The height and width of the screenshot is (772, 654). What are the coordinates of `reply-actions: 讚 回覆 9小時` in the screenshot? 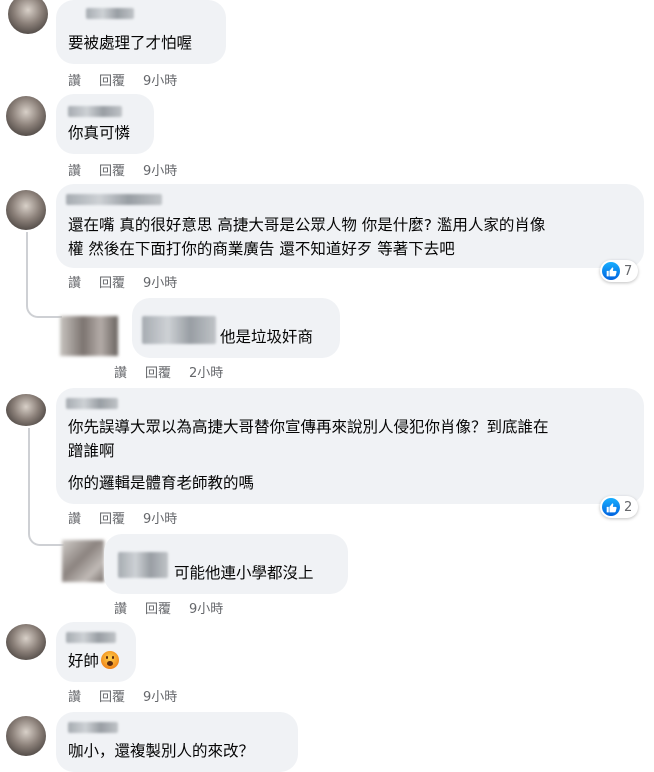 It's located at (177, 607).